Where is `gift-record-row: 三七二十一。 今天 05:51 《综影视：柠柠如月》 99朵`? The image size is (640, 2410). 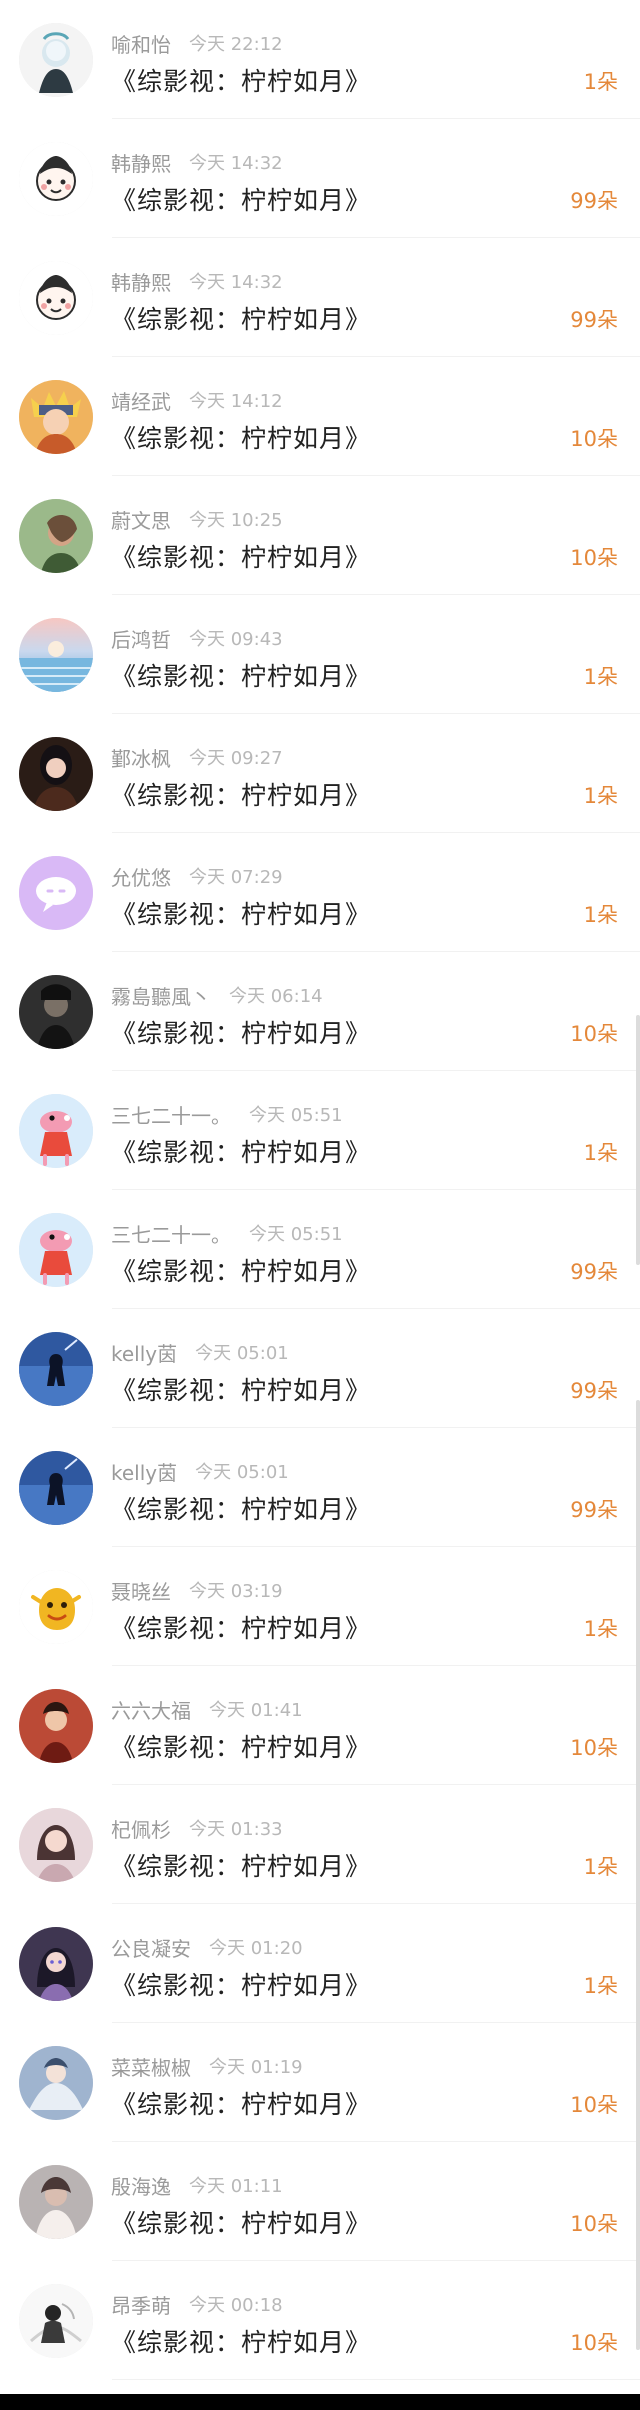 gift-record-row: 三七二十一。 今天 05:51 《综影视：柠柠如月》 99朵 is located at coordinates (320, 1249).